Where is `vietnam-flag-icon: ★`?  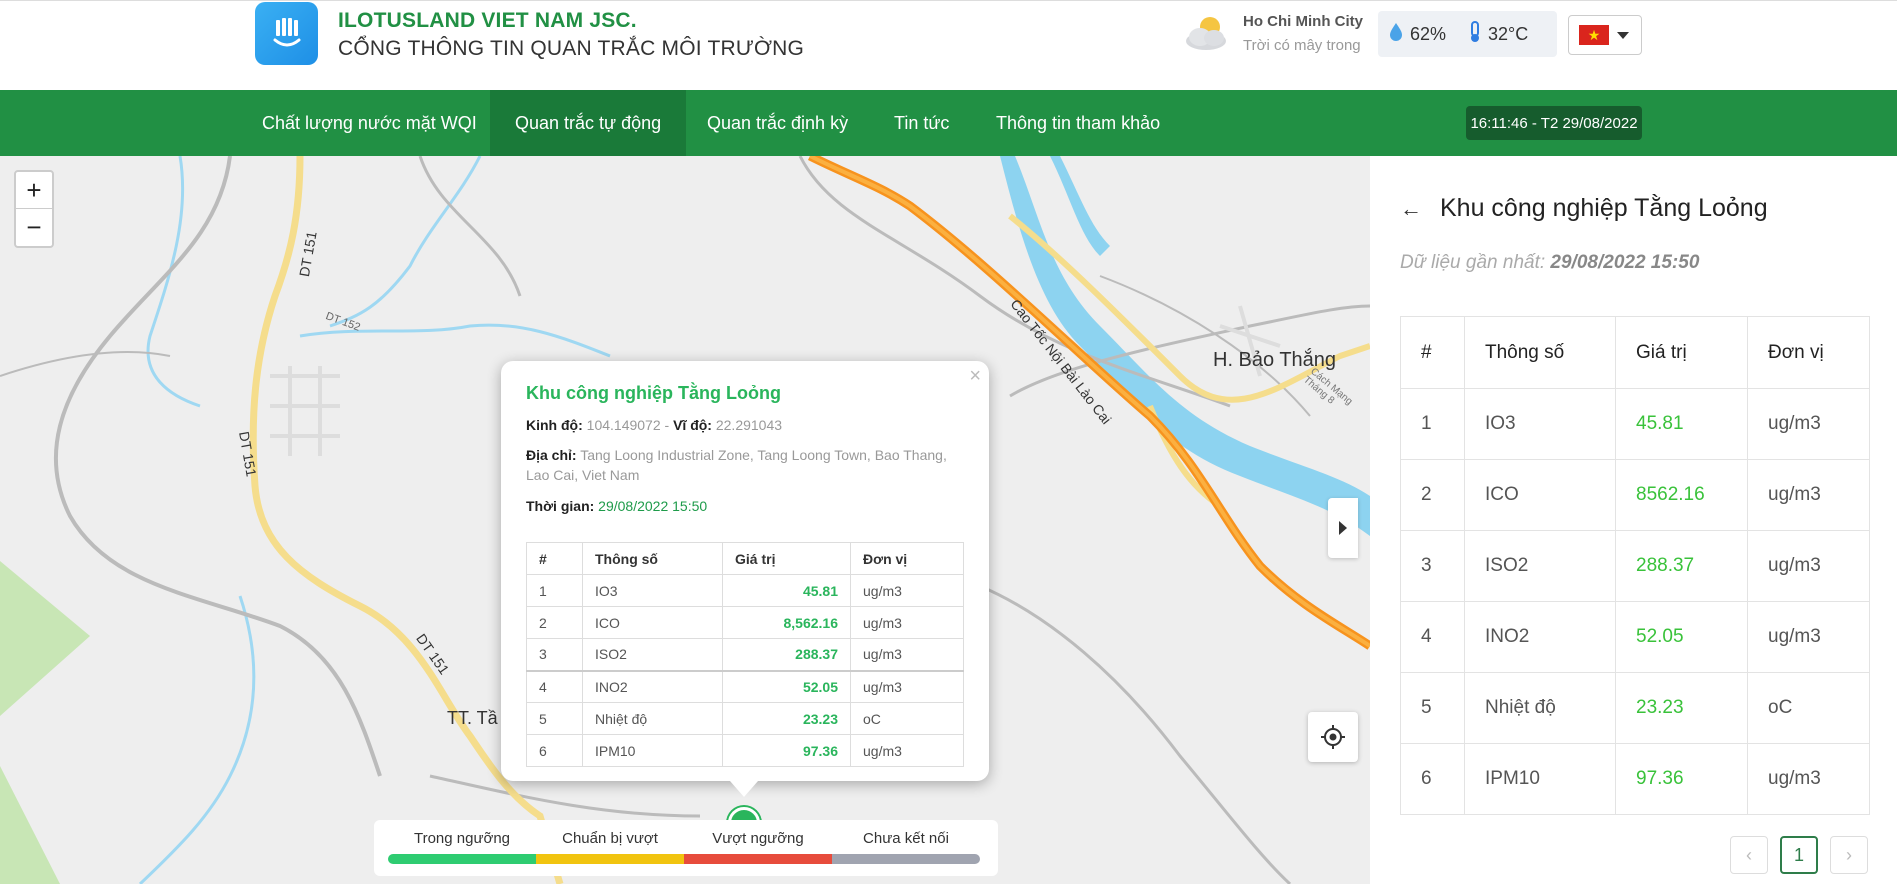
vietnam-flag-icon: ★ is located at coordinates (1594, 35).